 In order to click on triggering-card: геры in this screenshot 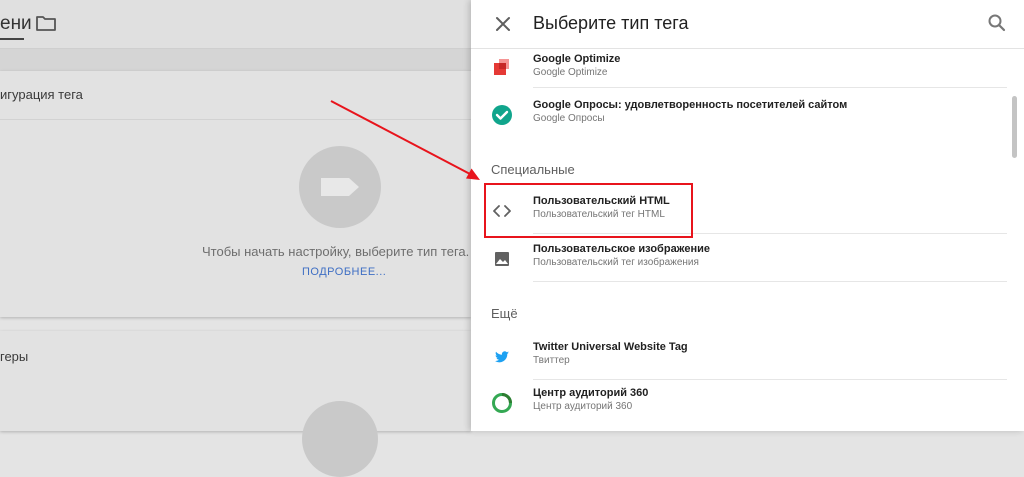, I will do `click(235, 404)`.